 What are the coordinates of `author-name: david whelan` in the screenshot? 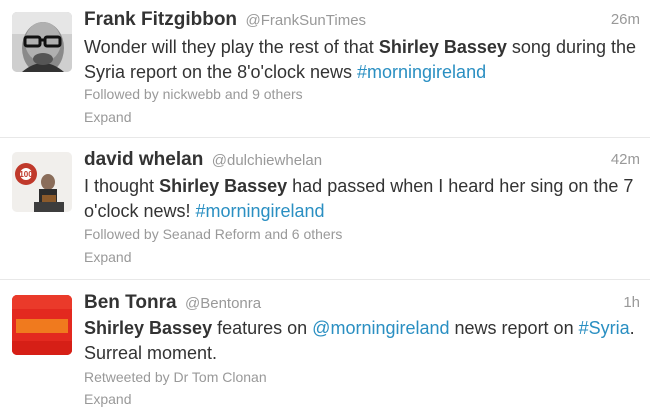 It's located at (143, 159).